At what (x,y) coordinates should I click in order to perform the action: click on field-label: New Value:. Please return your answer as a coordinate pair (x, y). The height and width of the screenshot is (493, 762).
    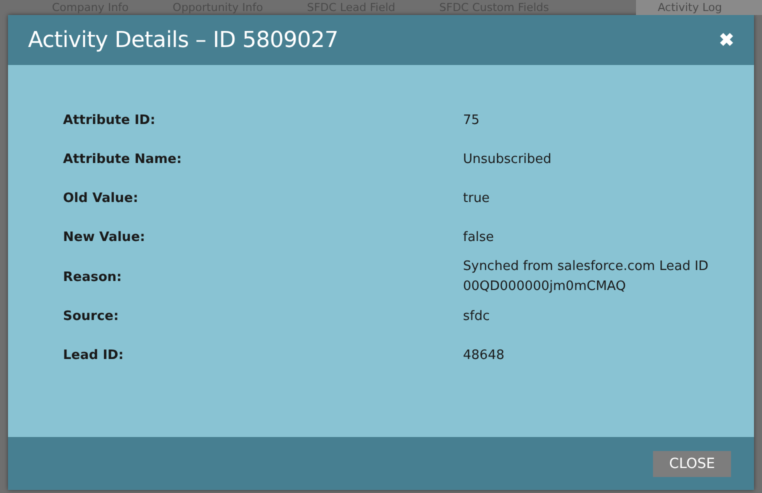
    Looking at the image, I should click on (104, 237).